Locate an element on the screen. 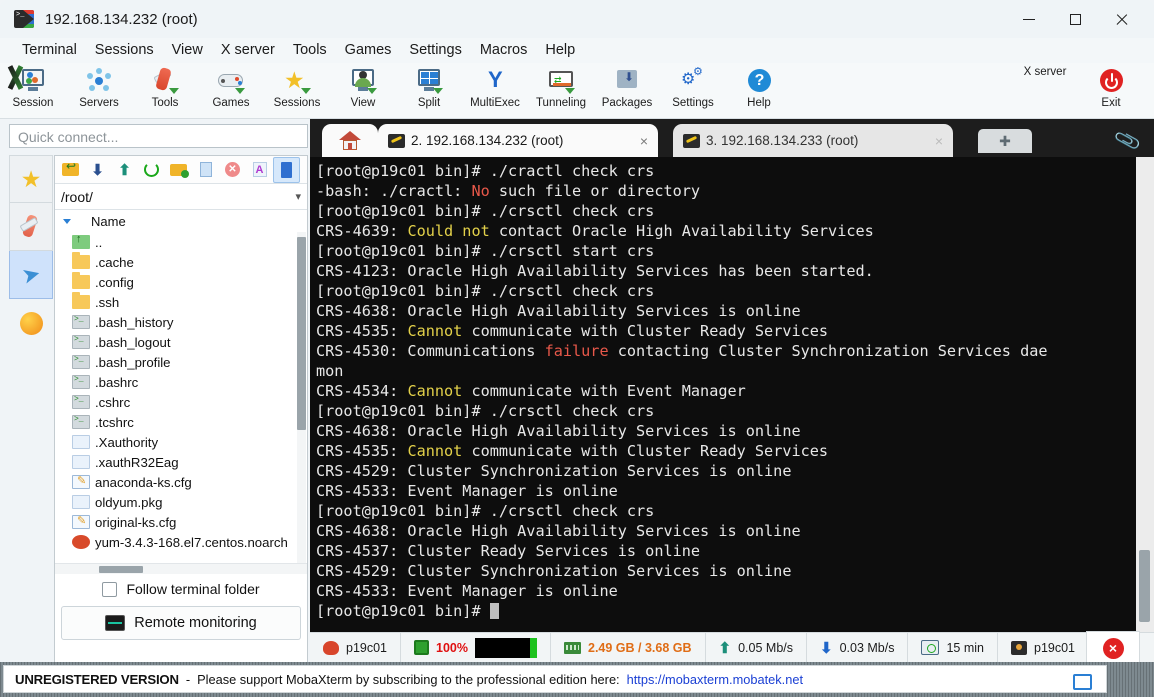 The height and width of the screenshot is (697, 1154). status-user: p19c01 is located at coordinates (1043, 648).